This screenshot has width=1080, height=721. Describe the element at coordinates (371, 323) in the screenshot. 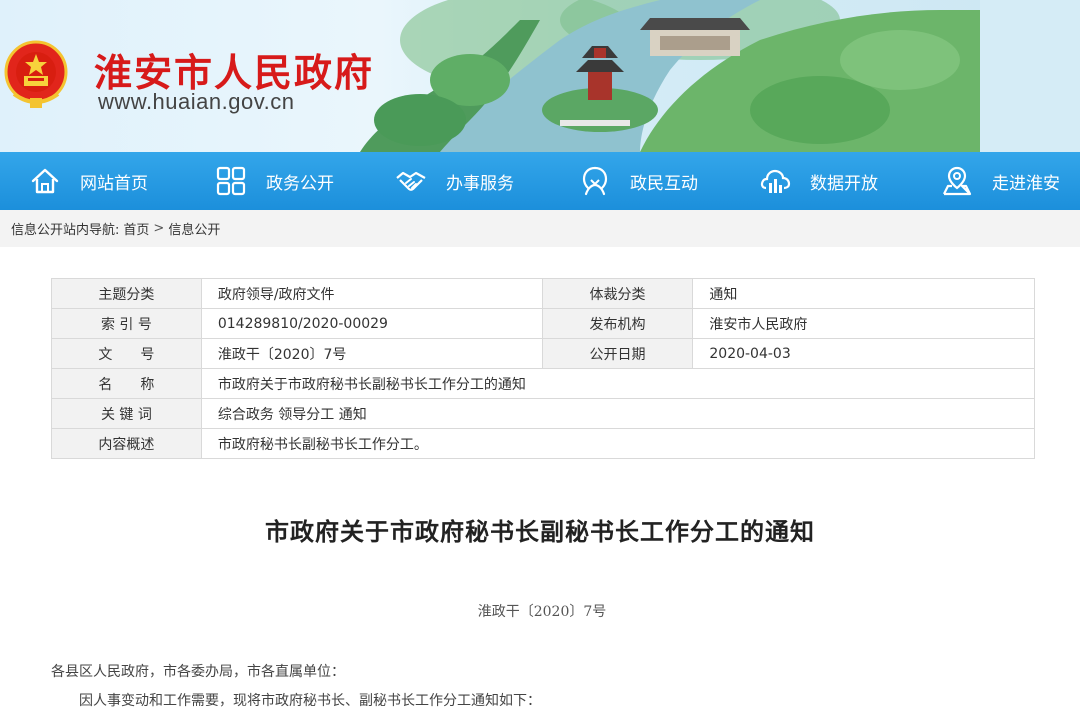

I see `info-value: 014289810/2020-00029` at that location.